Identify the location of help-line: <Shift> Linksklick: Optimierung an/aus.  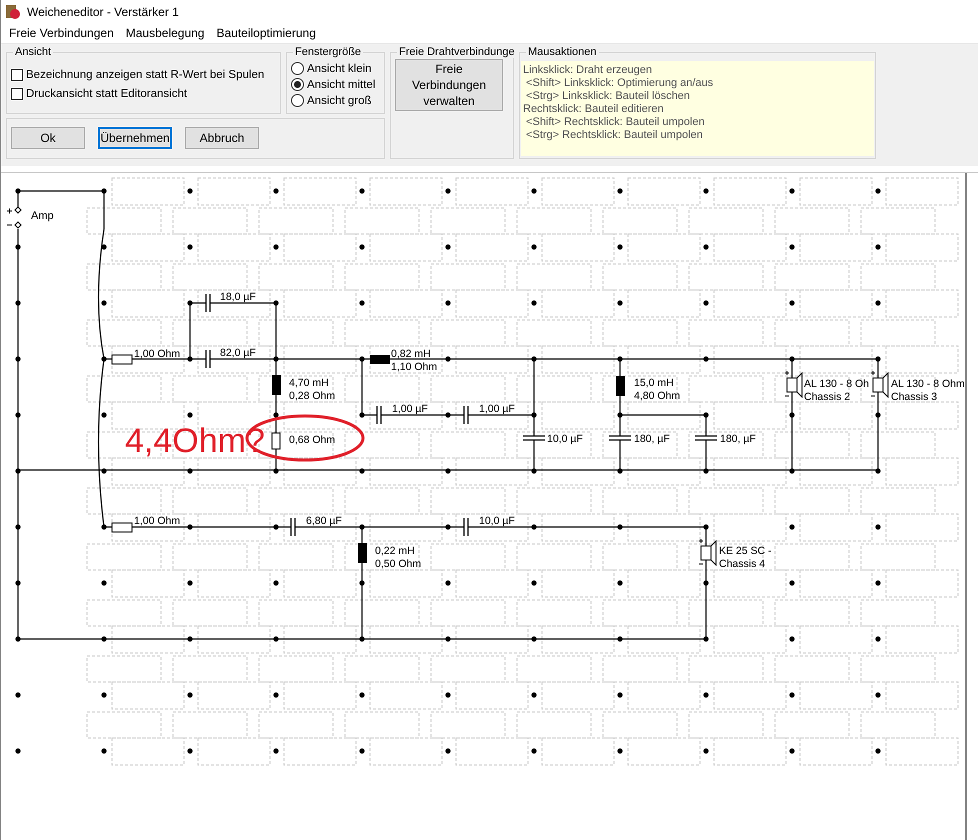
(619, 83).